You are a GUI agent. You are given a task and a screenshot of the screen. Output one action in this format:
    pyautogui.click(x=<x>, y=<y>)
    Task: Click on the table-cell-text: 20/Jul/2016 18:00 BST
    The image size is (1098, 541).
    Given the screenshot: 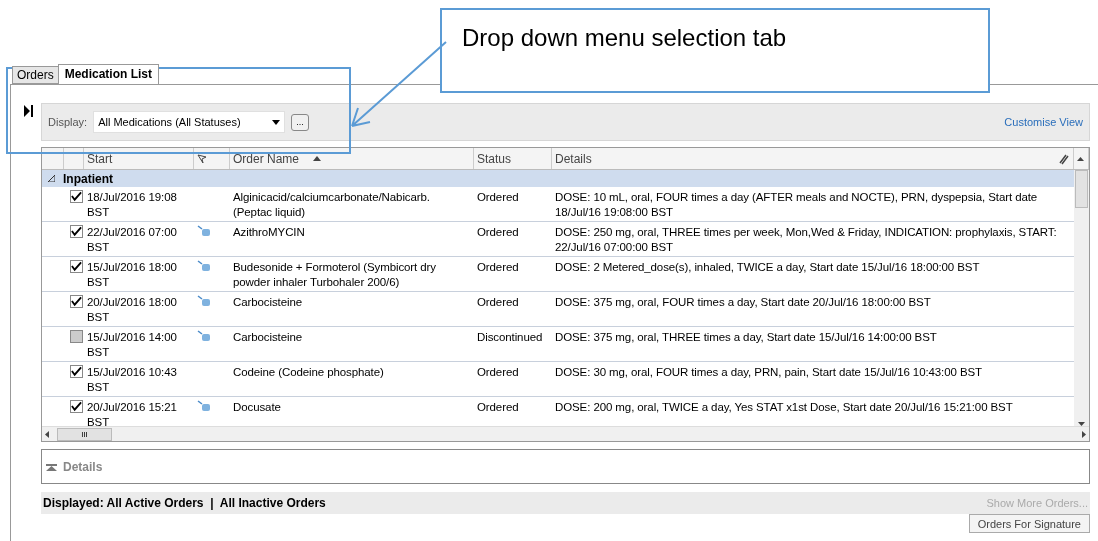 What is the action you would take?
    pyautogui.click(x=132, y=310)
    